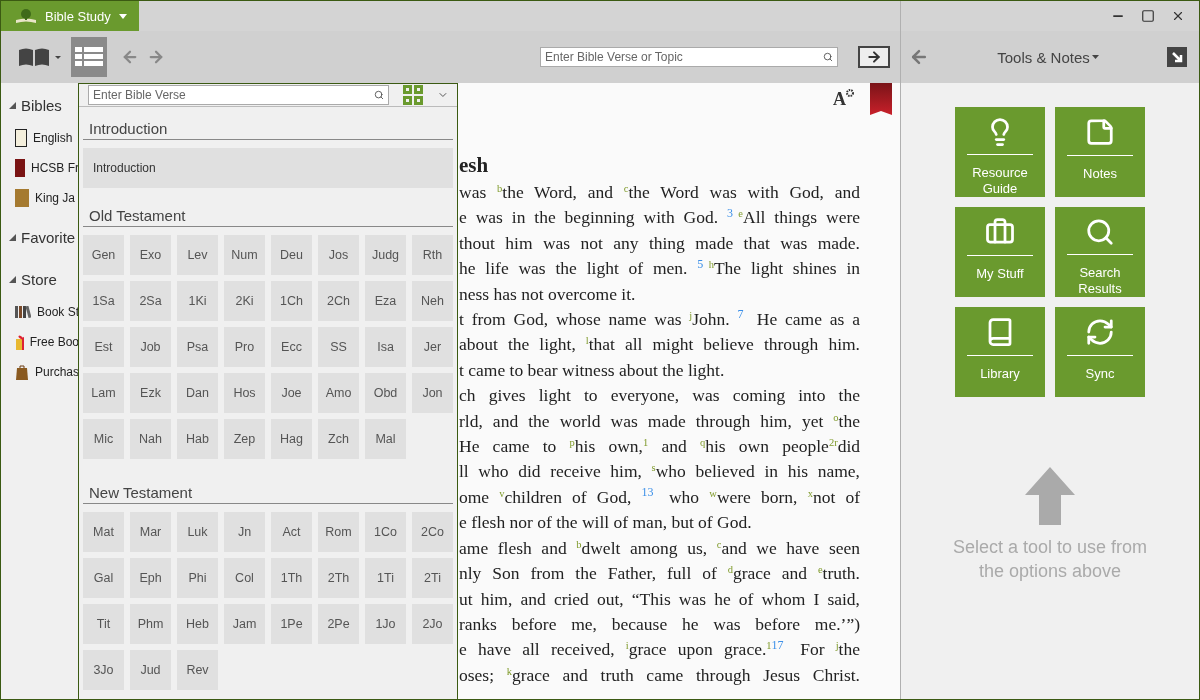  Describe the element at coordinates (291, 301) in the screenshot. I see `book-button: 1Ch` at that location.